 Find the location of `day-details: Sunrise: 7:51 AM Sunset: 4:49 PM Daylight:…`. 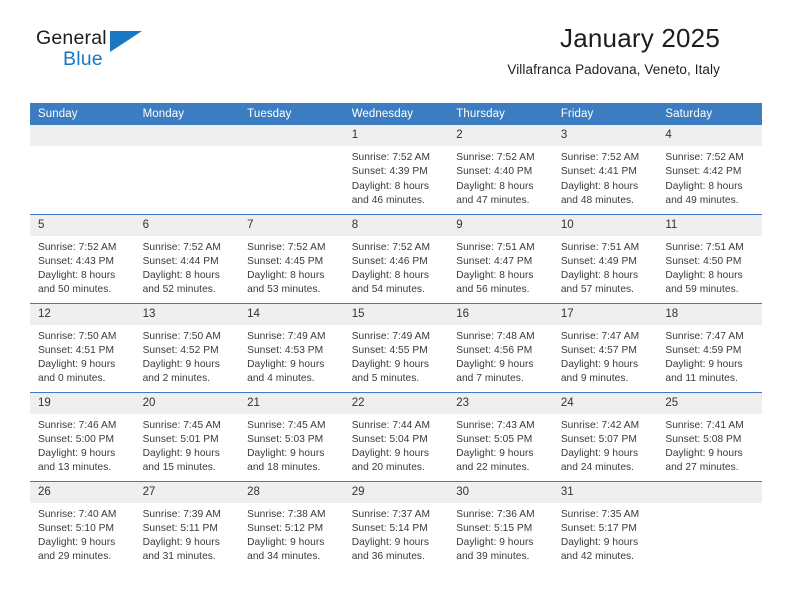

day-details: Sunrise: 7:51 AM Sunset: 4:49 PM Daylight:… is located at coordinates (605, 267).